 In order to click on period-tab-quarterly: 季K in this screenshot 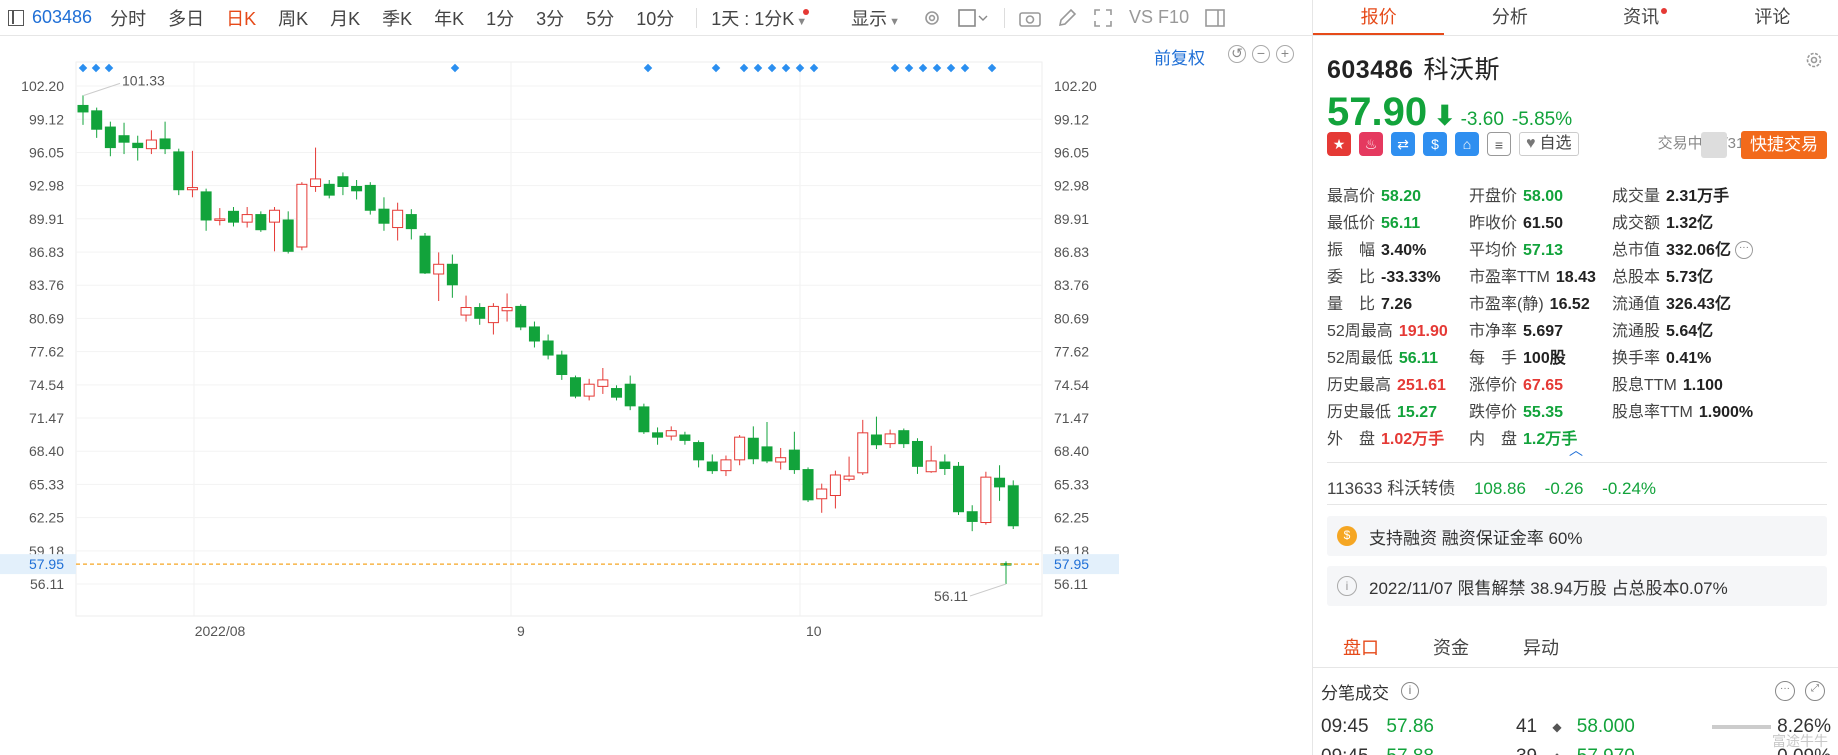, I will do `click(397, 18)`.